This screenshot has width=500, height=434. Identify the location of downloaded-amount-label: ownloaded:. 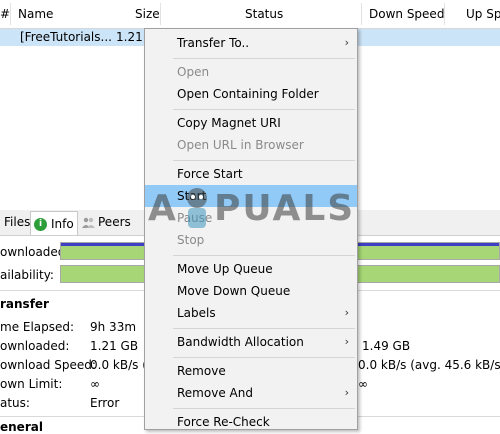
(35, 346).